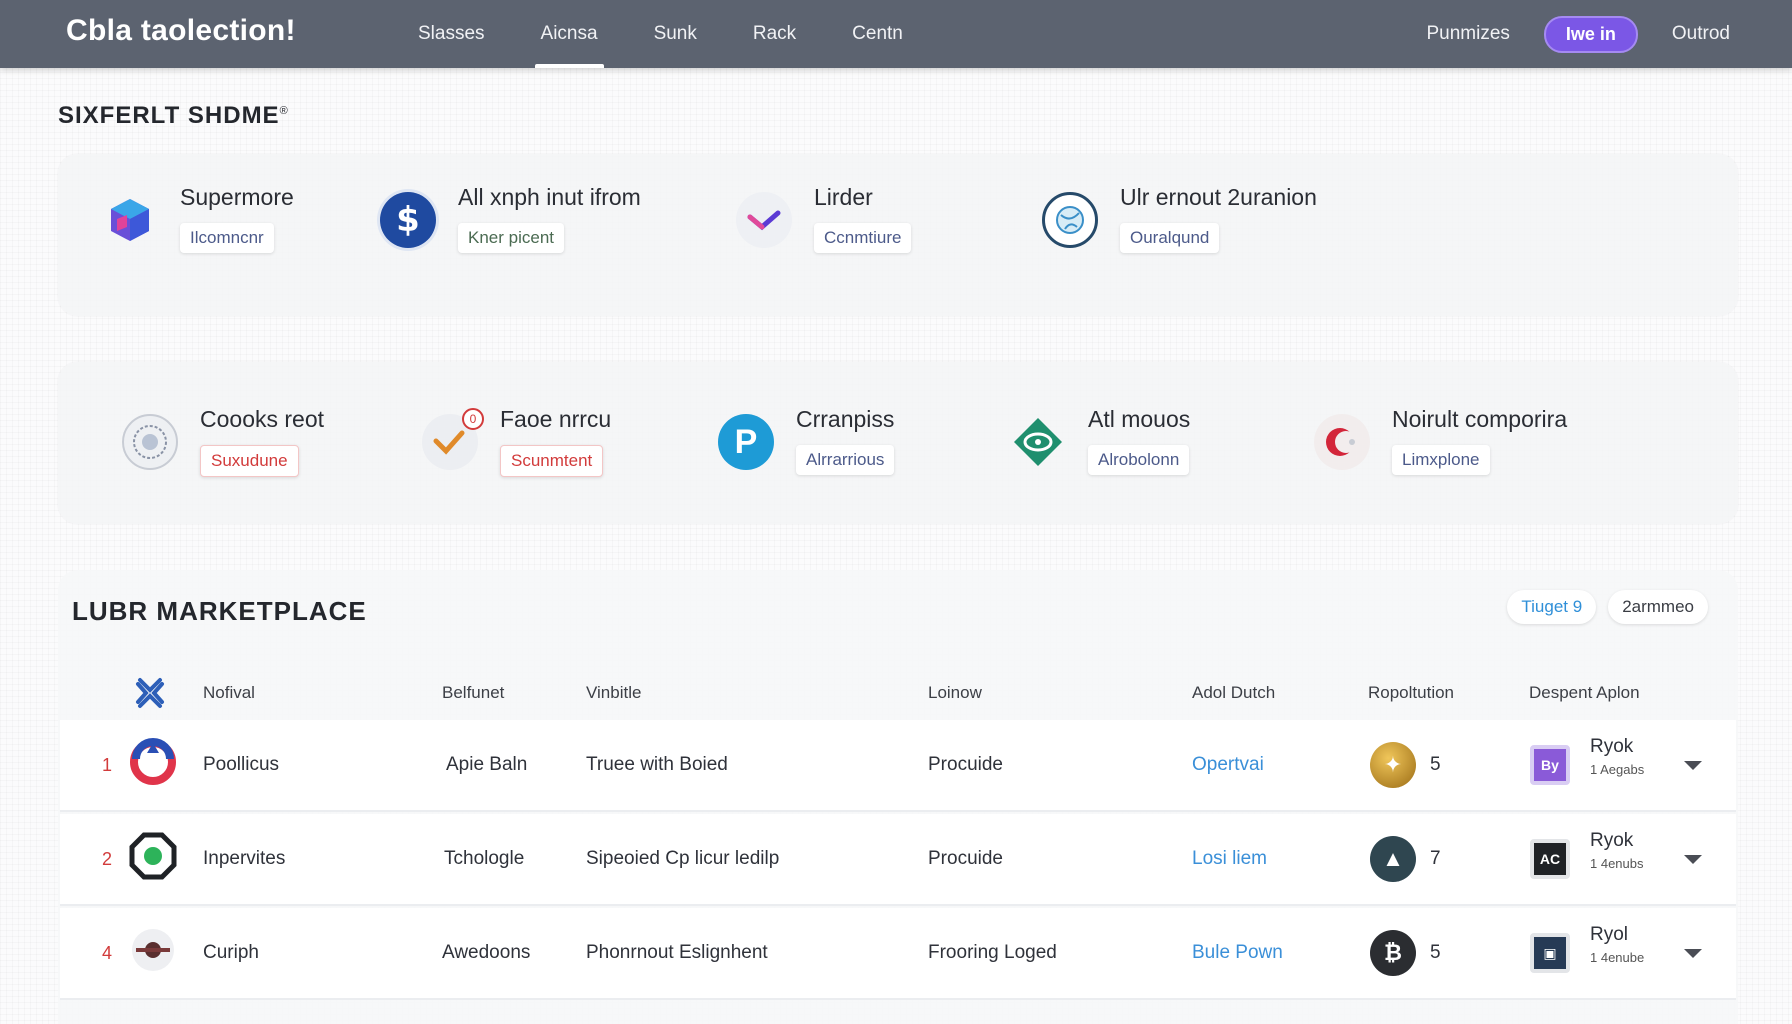 The height and width of the screenshot is (1024, 1792). What do you see at coordinates (1701, 34) in the screenshot?
I see `outrod-link: Outrod` at bounding box center [1701, 34].